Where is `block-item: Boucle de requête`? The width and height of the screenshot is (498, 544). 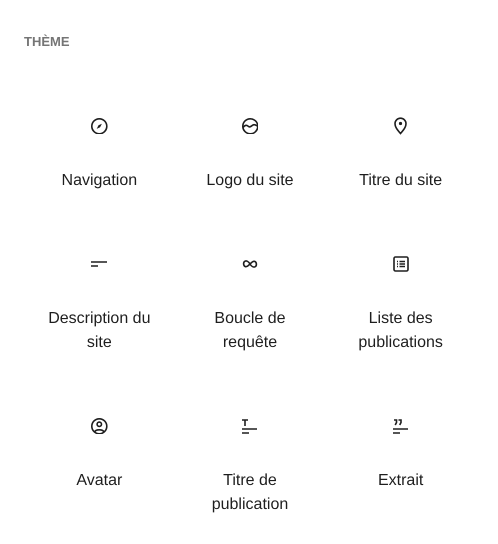
block-item: Boucle de requête is located at coordinates (250, 303).